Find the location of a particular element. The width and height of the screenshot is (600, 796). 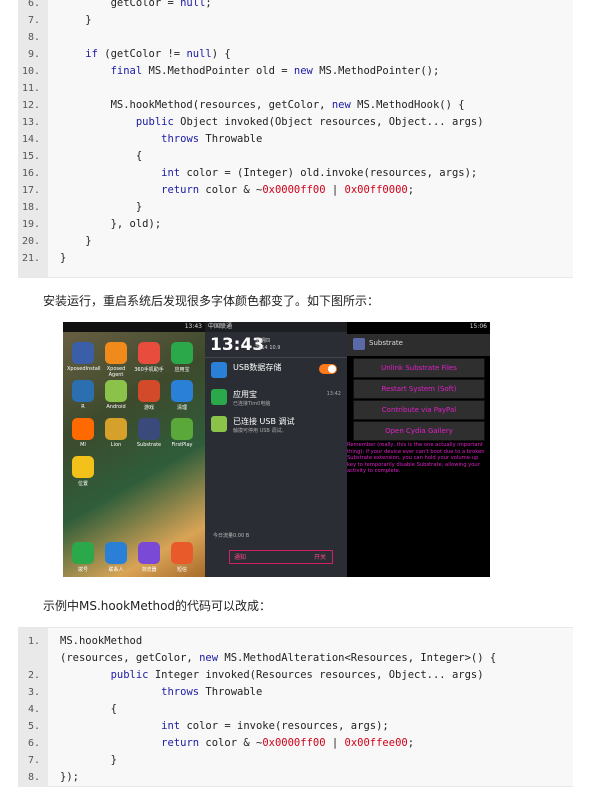

code-token: throws is located at coordinates (180, 692).